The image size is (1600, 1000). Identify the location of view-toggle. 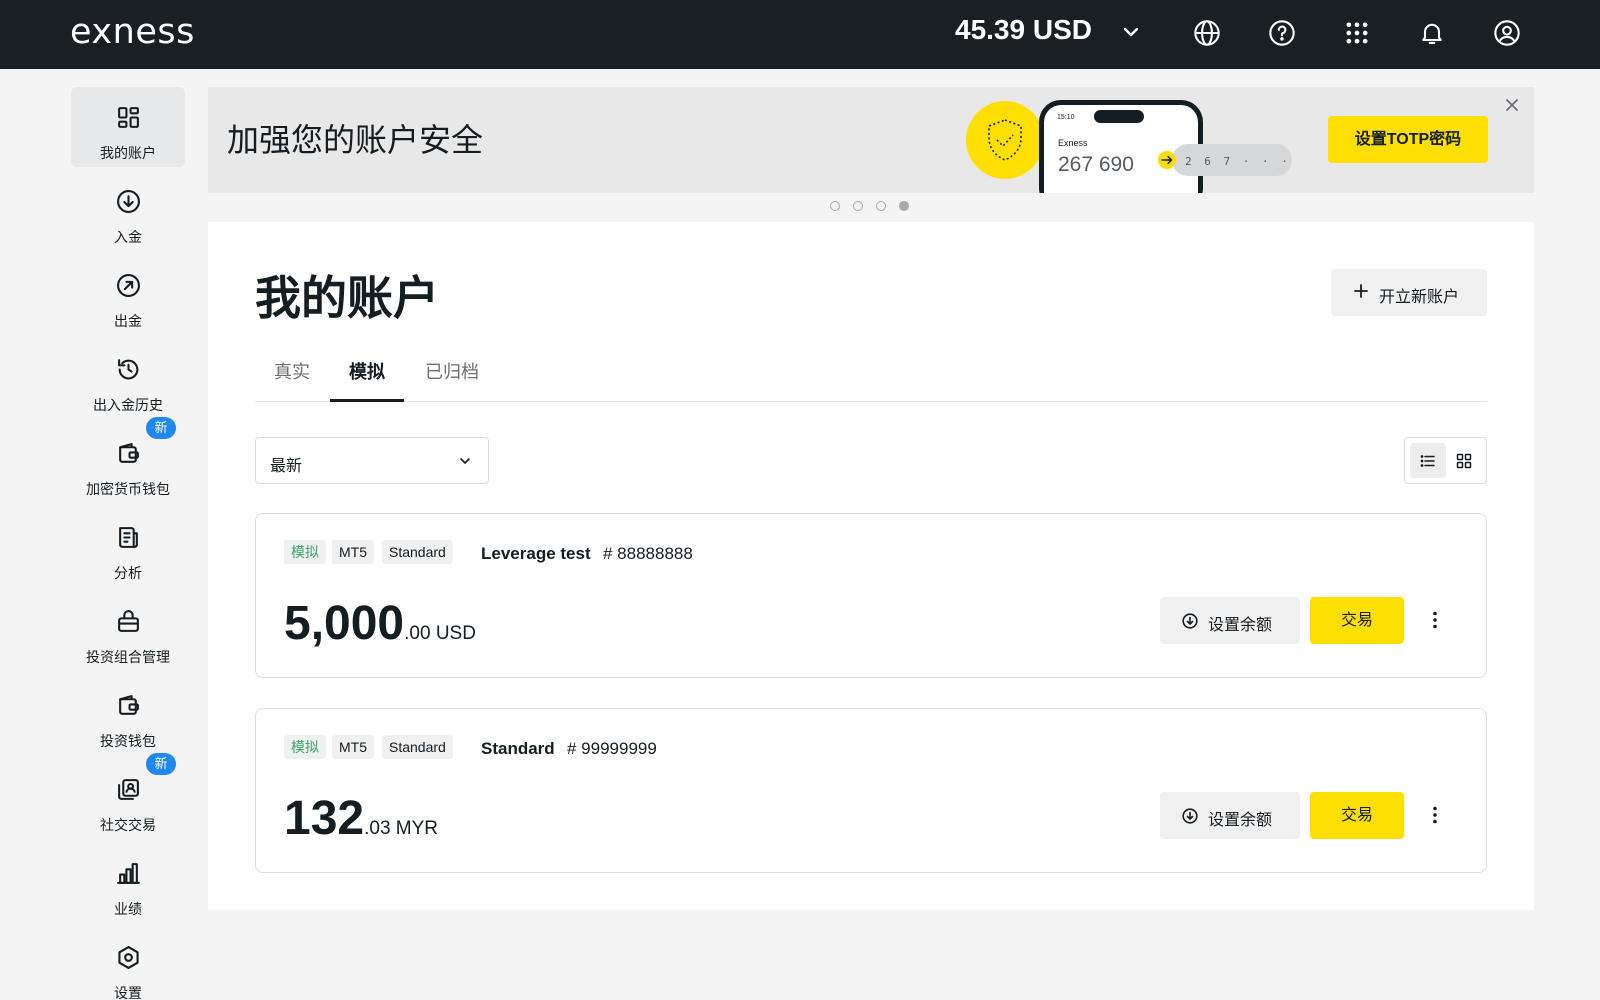
(1445, 460).